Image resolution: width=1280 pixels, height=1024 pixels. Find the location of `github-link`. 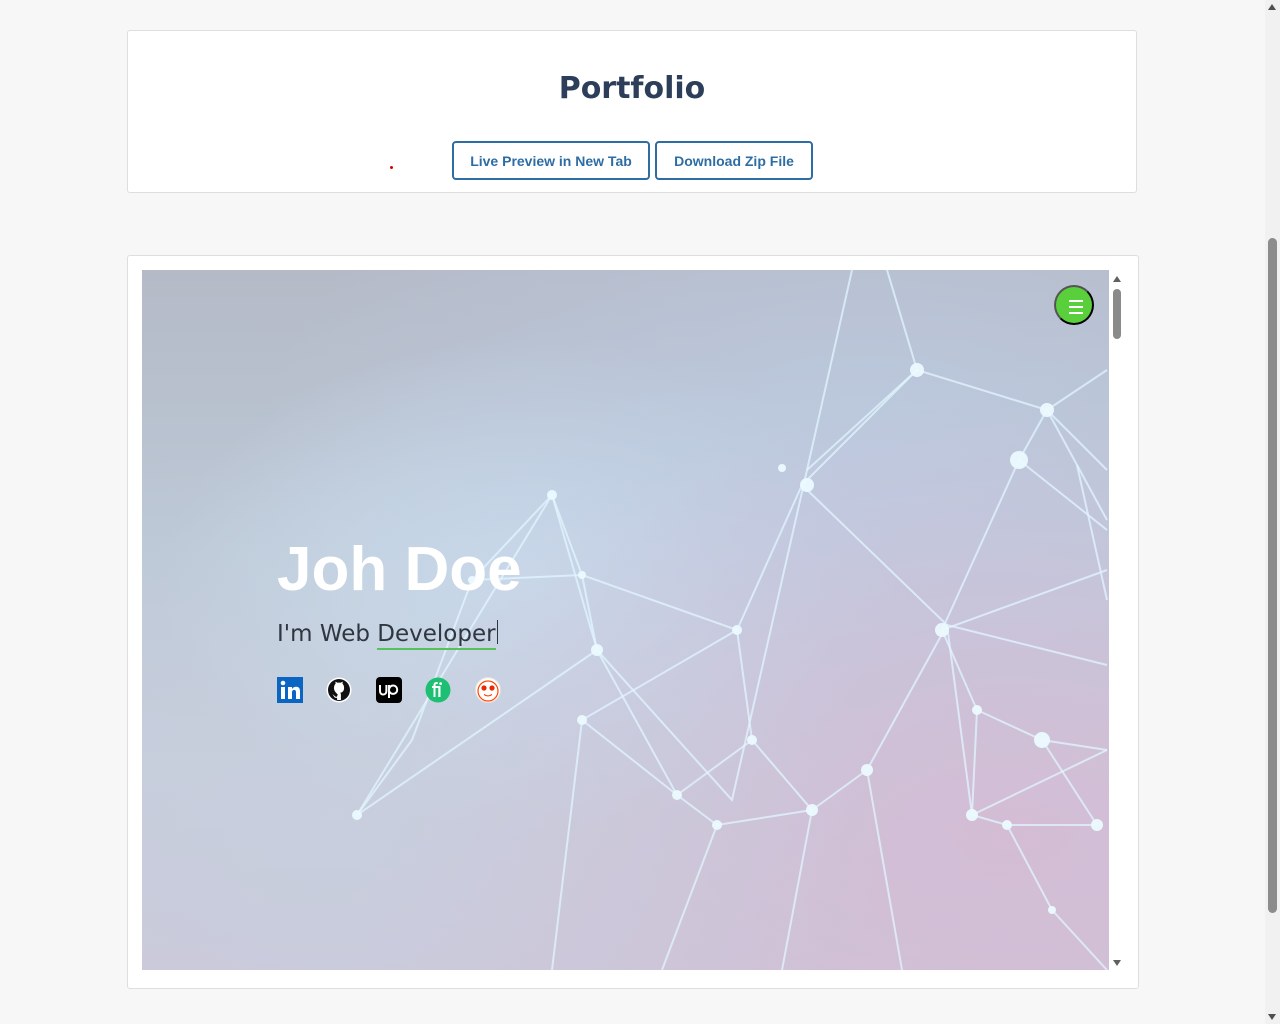

github-link is located at coordinates (339, 690).